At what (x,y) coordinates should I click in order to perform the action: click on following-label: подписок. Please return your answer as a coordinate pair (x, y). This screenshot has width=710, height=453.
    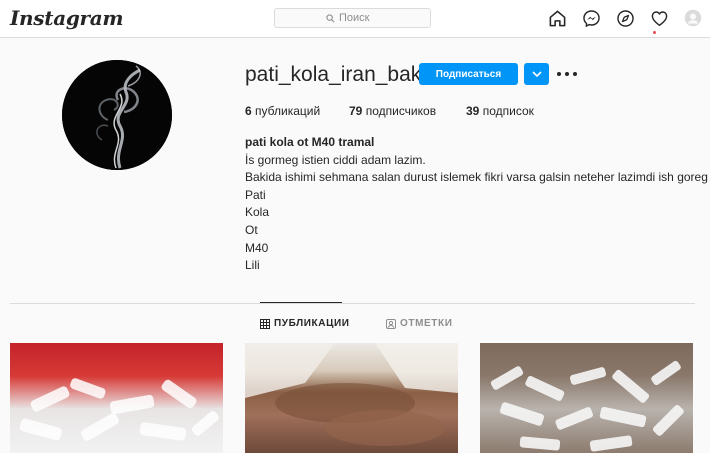
    Looking at the image, I should click on (508, 111).